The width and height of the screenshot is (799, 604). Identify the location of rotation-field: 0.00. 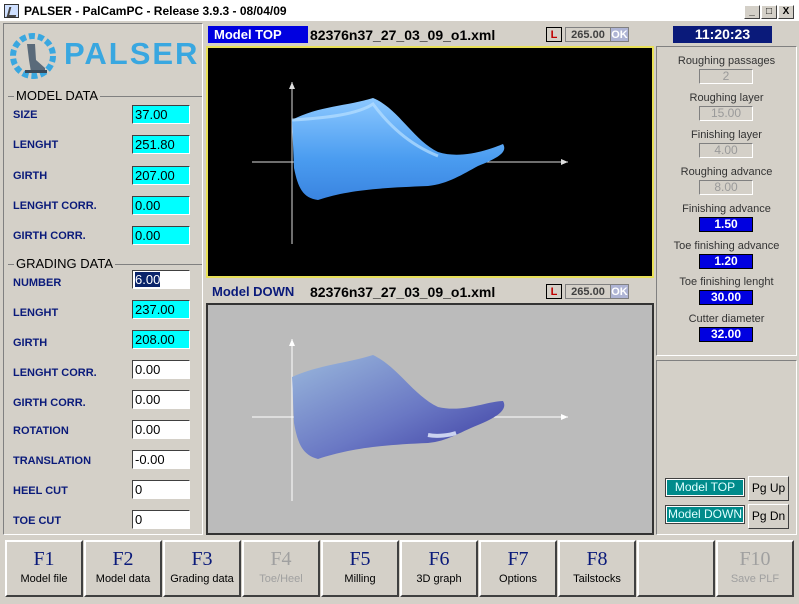
(161, 429).